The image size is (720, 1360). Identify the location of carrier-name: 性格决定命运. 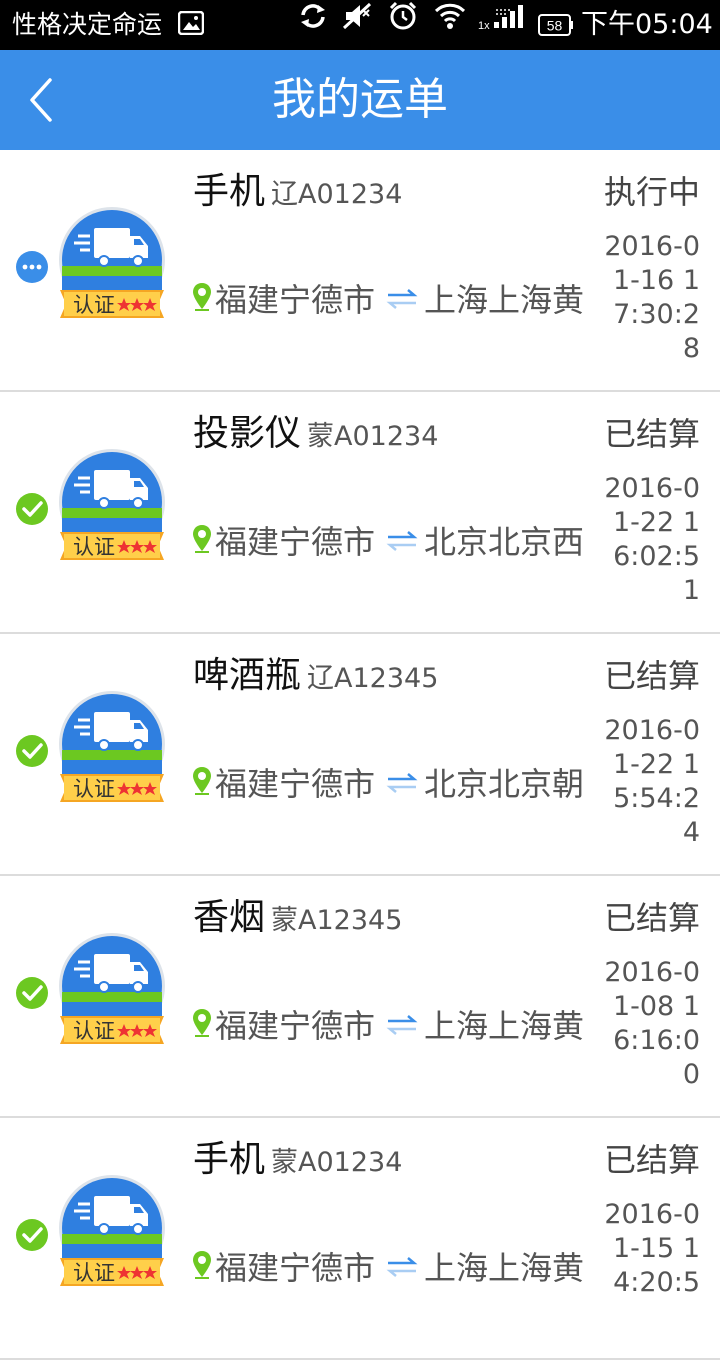
(87, 24).